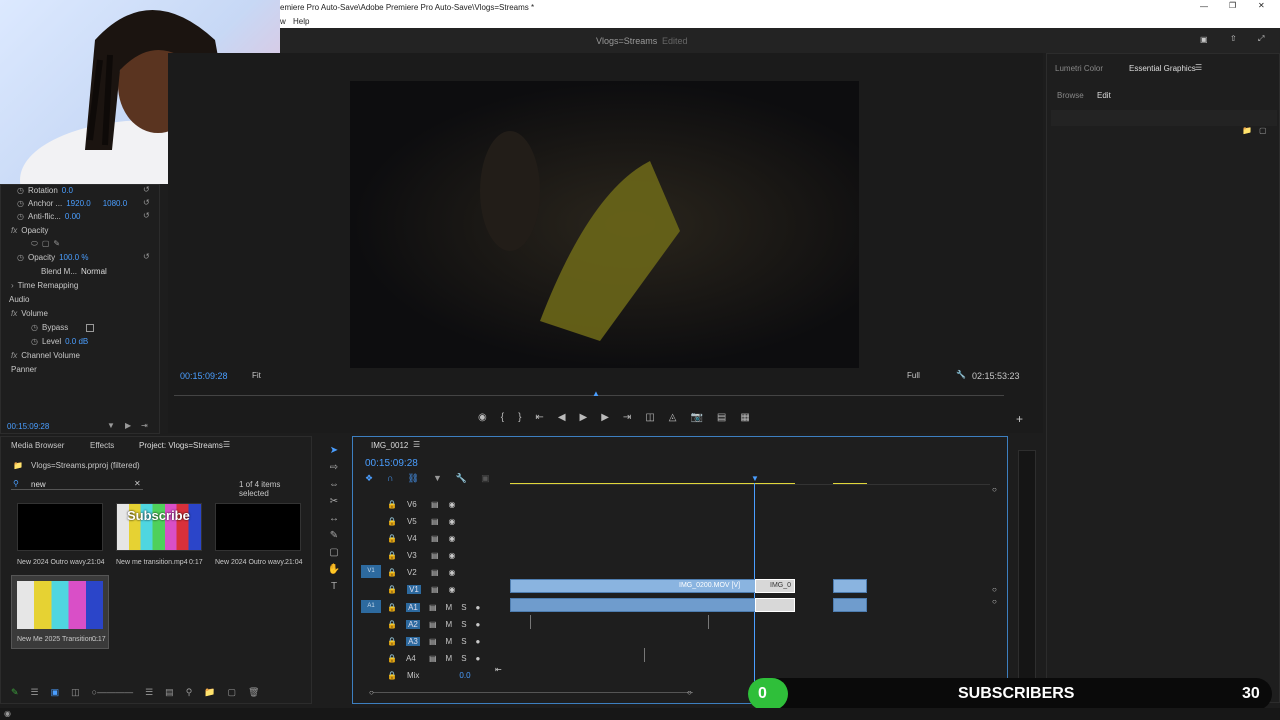 This screenshot has width=1280, height=720. I want to click on source-patch-v1: V1, so click(371, 571).